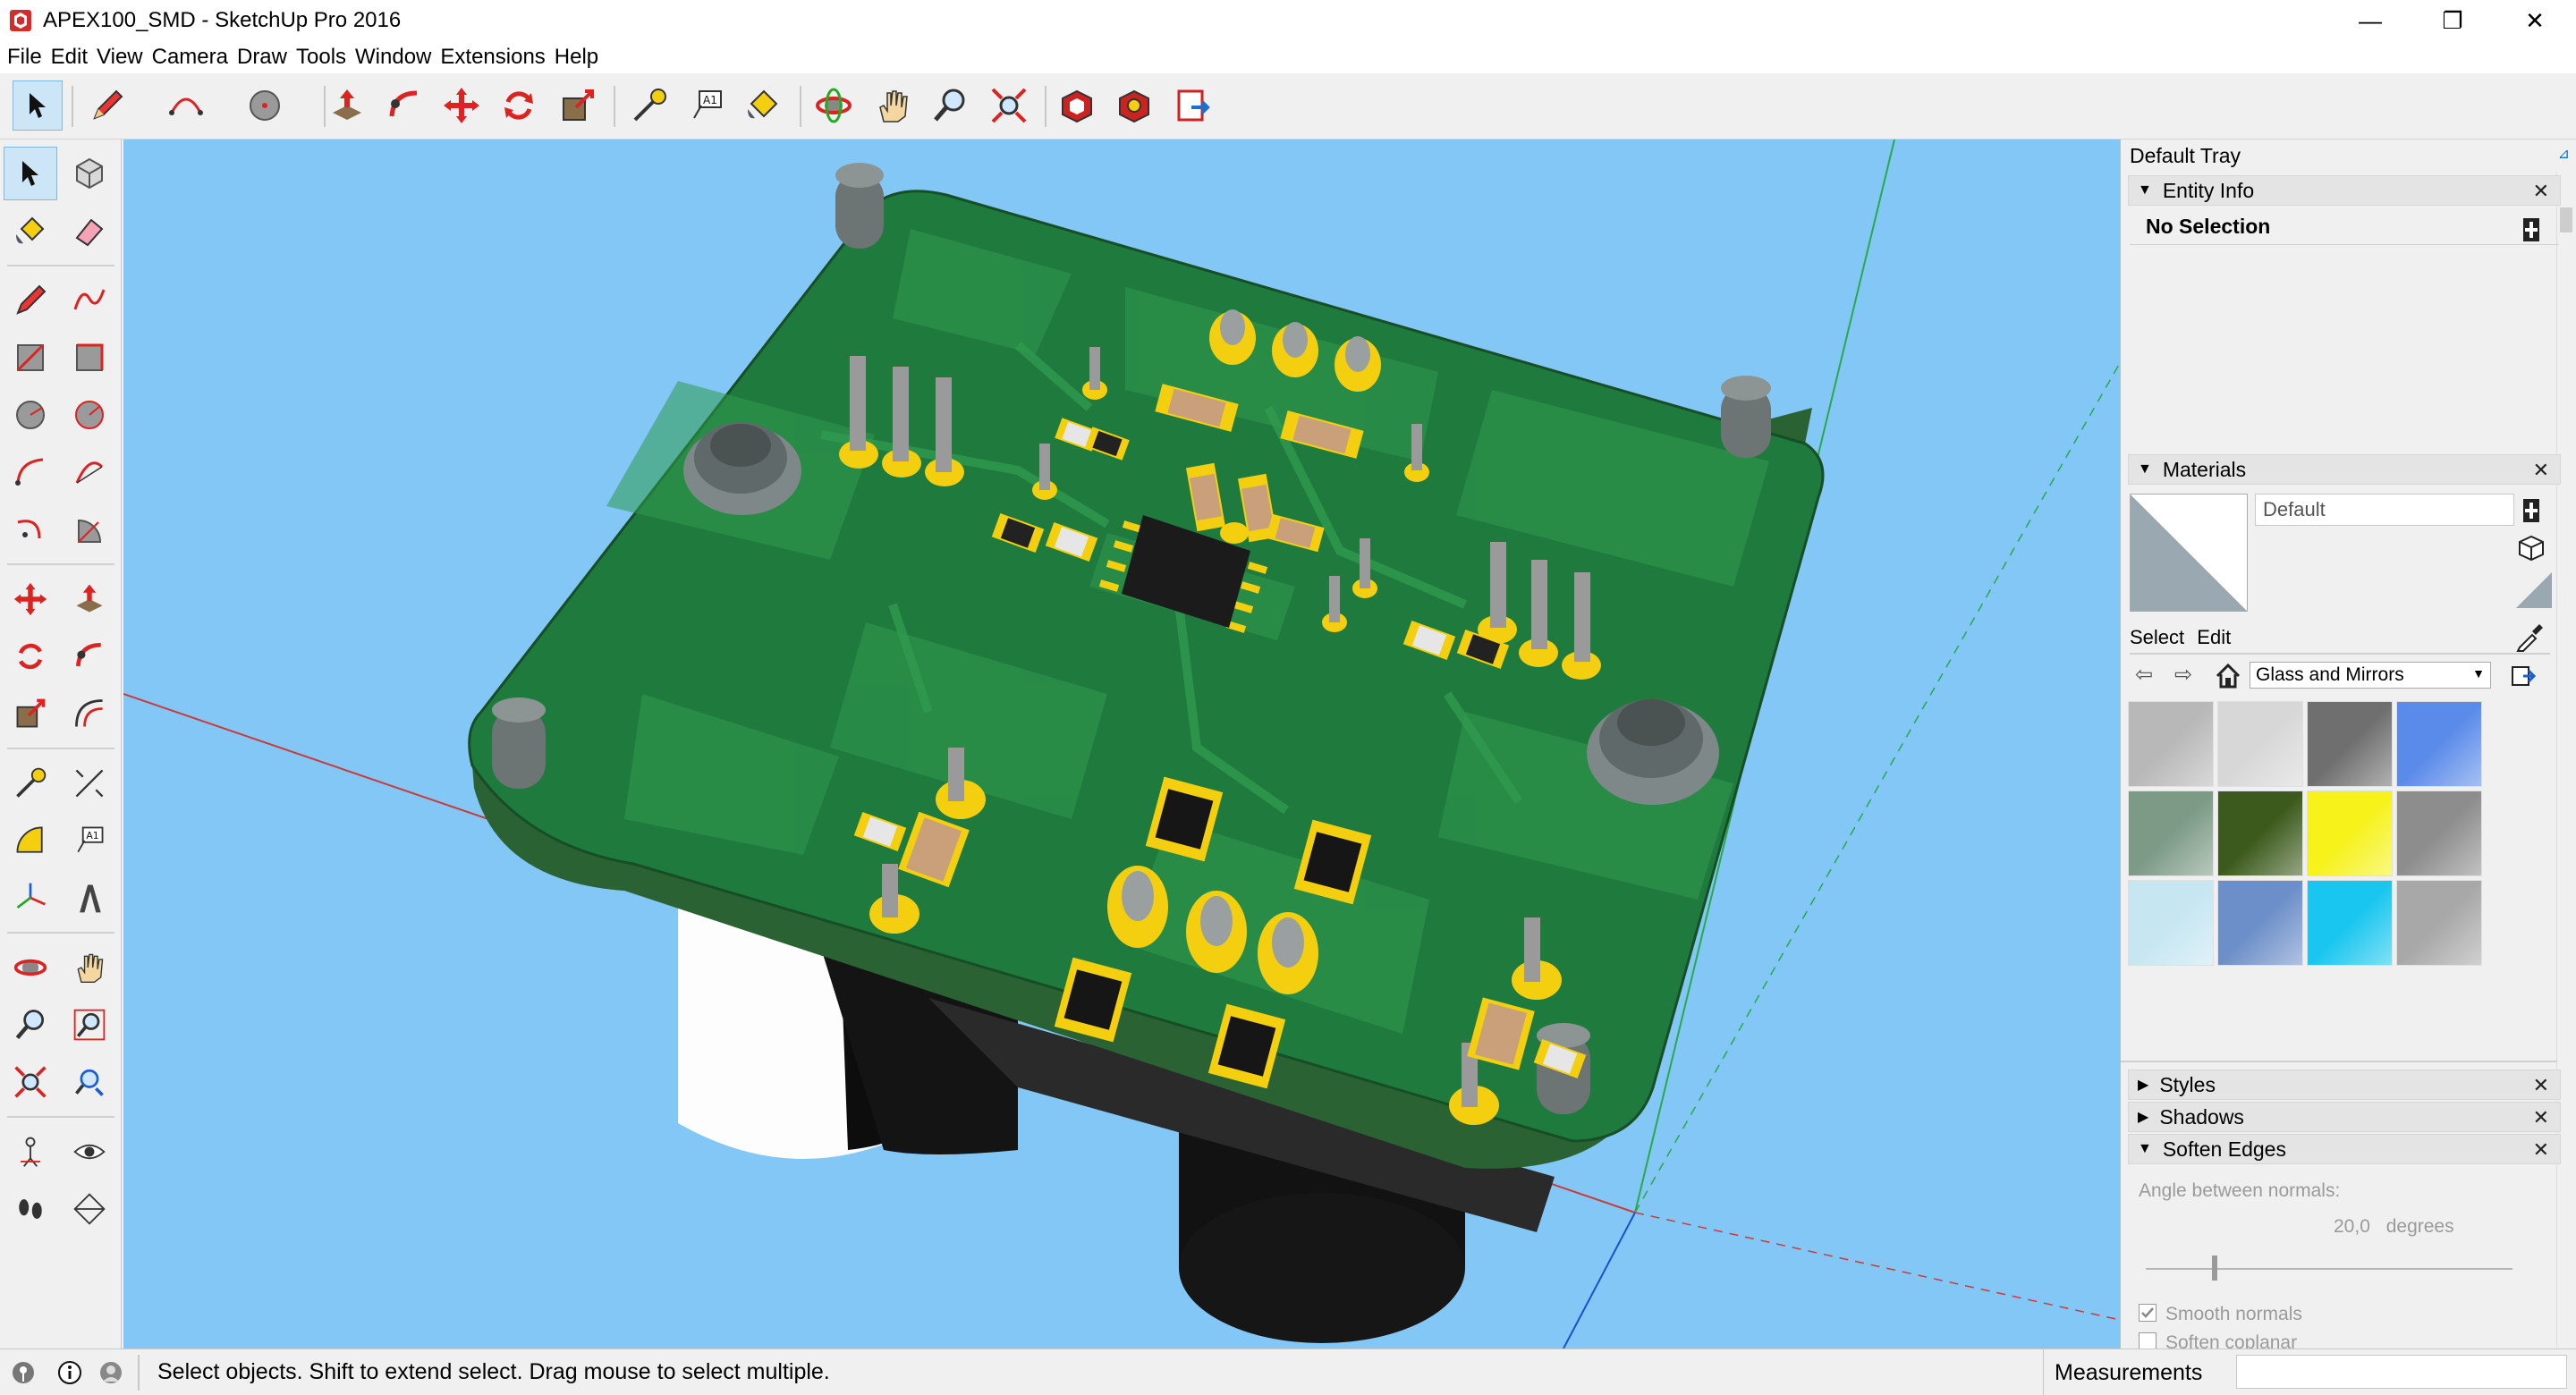 Image resolution: width=2576 pixels, height=1395 pixels. What do you see at coordinates (2566, 760) in the screenshot?
I see `tray-scrollbar` at bounding box center [2566, 760].